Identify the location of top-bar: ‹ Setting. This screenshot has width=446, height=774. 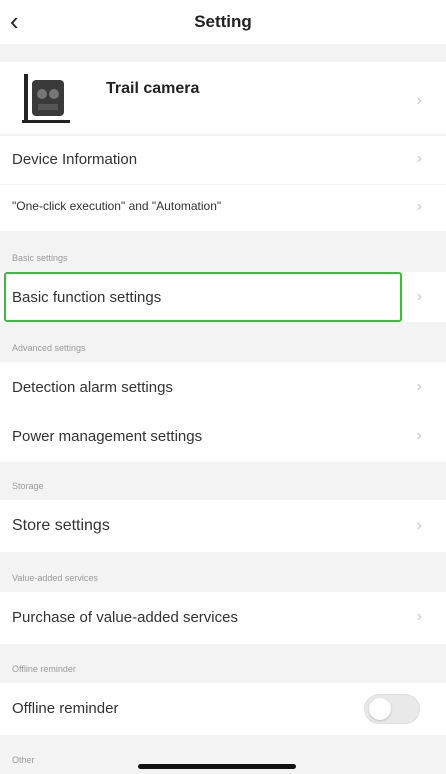
(223, 22).